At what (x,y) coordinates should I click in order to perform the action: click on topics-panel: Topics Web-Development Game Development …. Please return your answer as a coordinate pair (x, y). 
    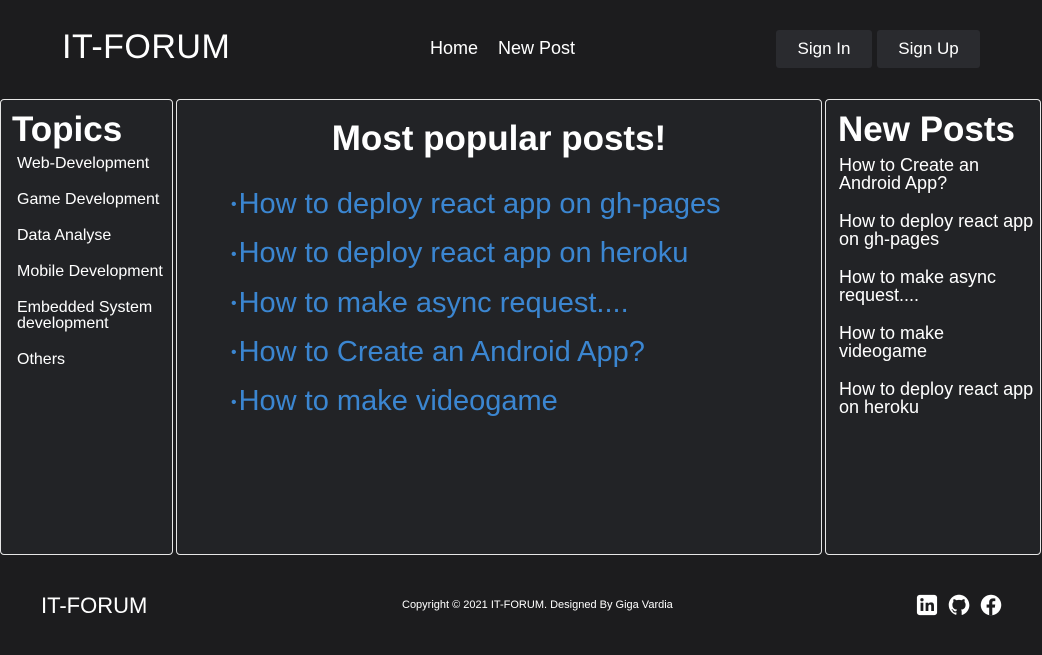
    Looking at the image, I should click on (86, 327).